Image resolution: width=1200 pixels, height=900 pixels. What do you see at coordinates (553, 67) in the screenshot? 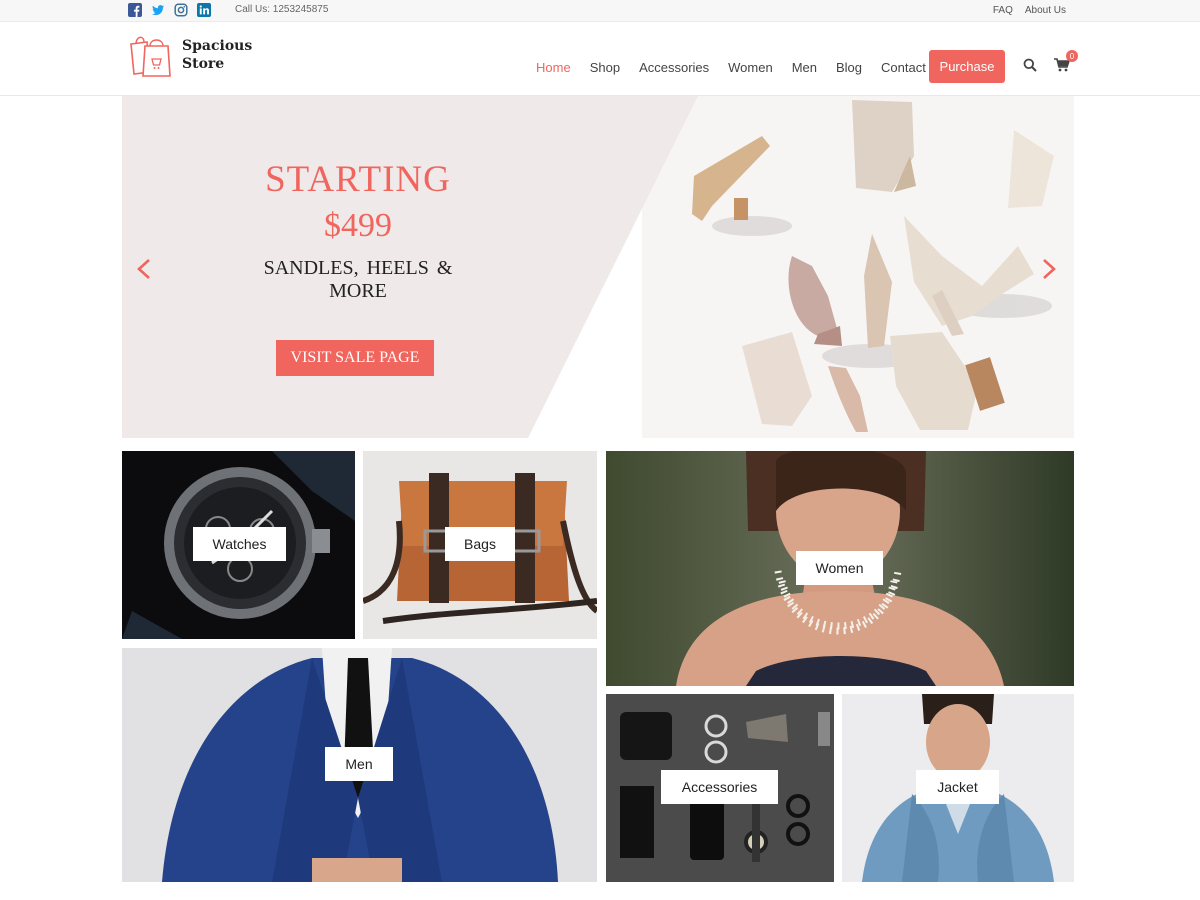
I see `nav-home: Home` at bounding box center [553, 67].